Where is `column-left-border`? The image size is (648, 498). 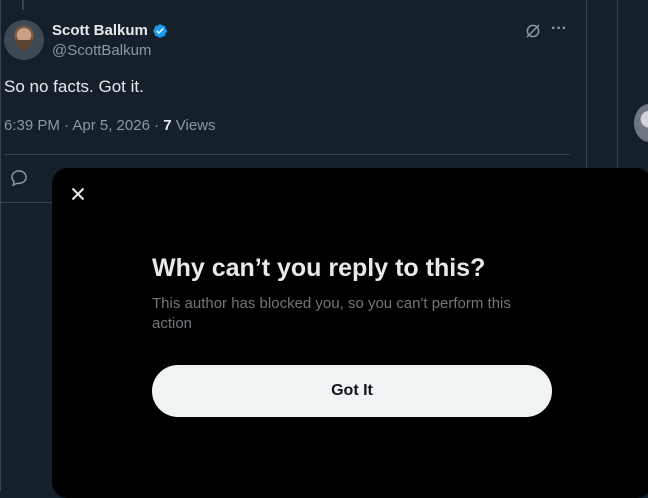 column-left-border is located at coordinates (0, 245).